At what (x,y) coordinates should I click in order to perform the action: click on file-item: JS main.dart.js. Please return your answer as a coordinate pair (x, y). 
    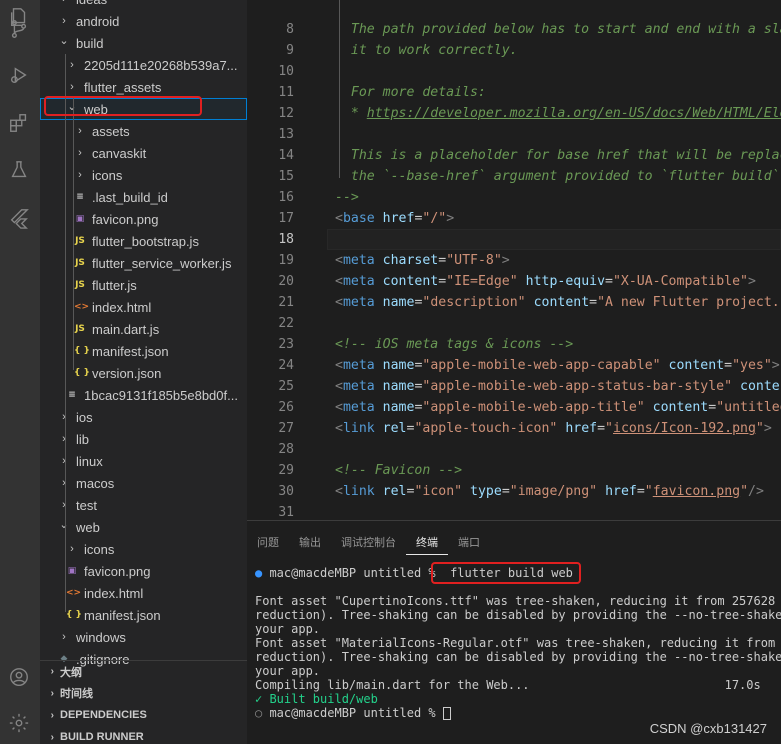
    Looking at the image, I should click on (143, 329).